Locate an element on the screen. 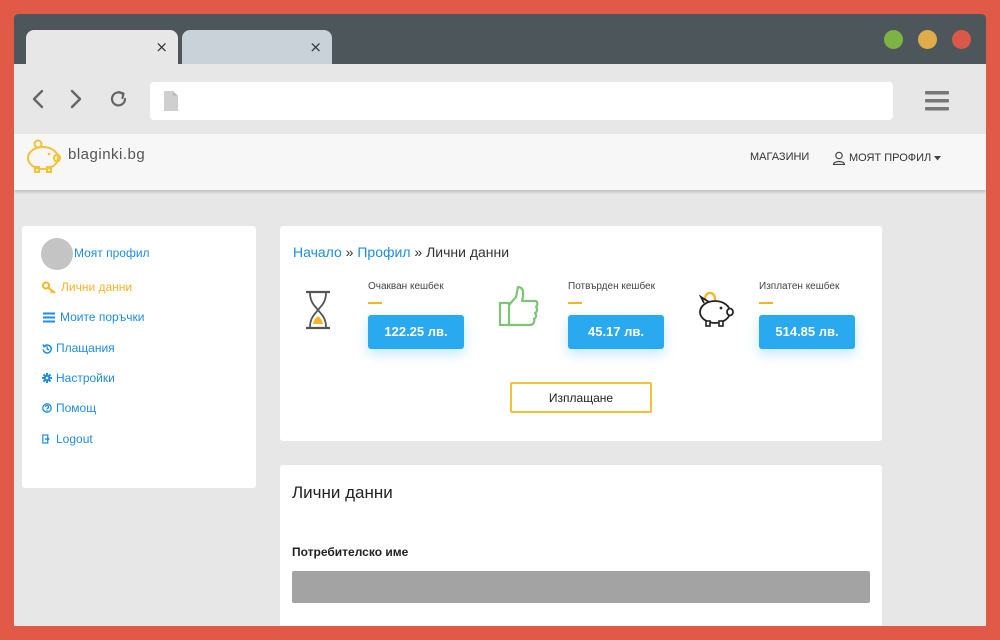 The image size is (1000, 640). stat-label: Потвърден кешбек is located at coordinates (611, 286).